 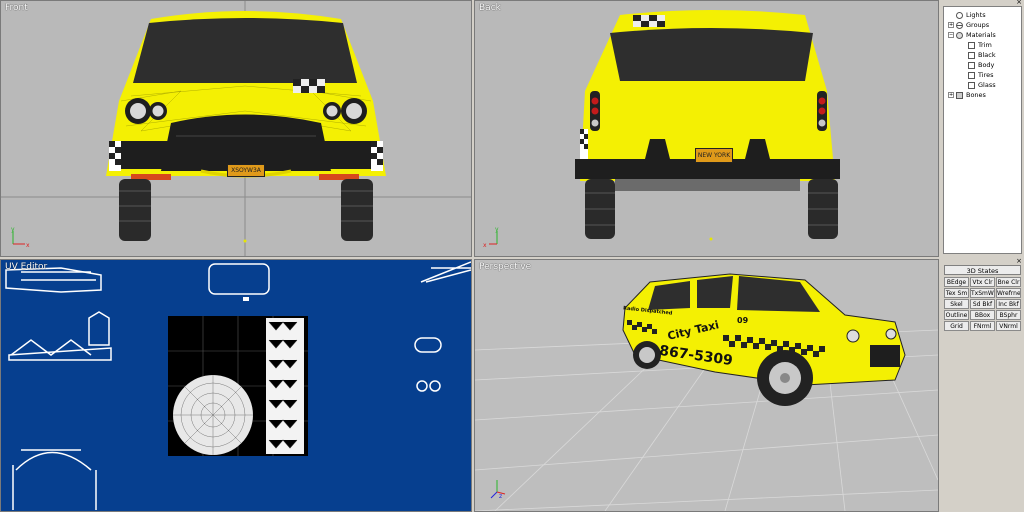 What do you see at coordinates (981, 35) in the screenshot?
I see `tree-item-label: Materials` at bounding box center [981, 35].